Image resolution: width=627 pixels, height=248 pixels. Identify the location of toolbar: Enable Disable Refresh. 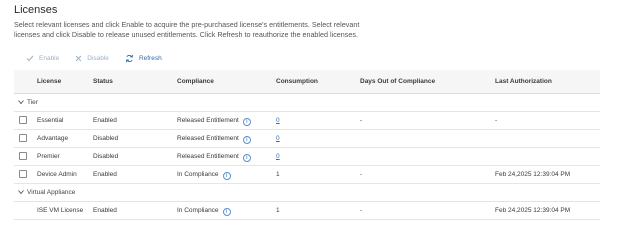
(102, 58).